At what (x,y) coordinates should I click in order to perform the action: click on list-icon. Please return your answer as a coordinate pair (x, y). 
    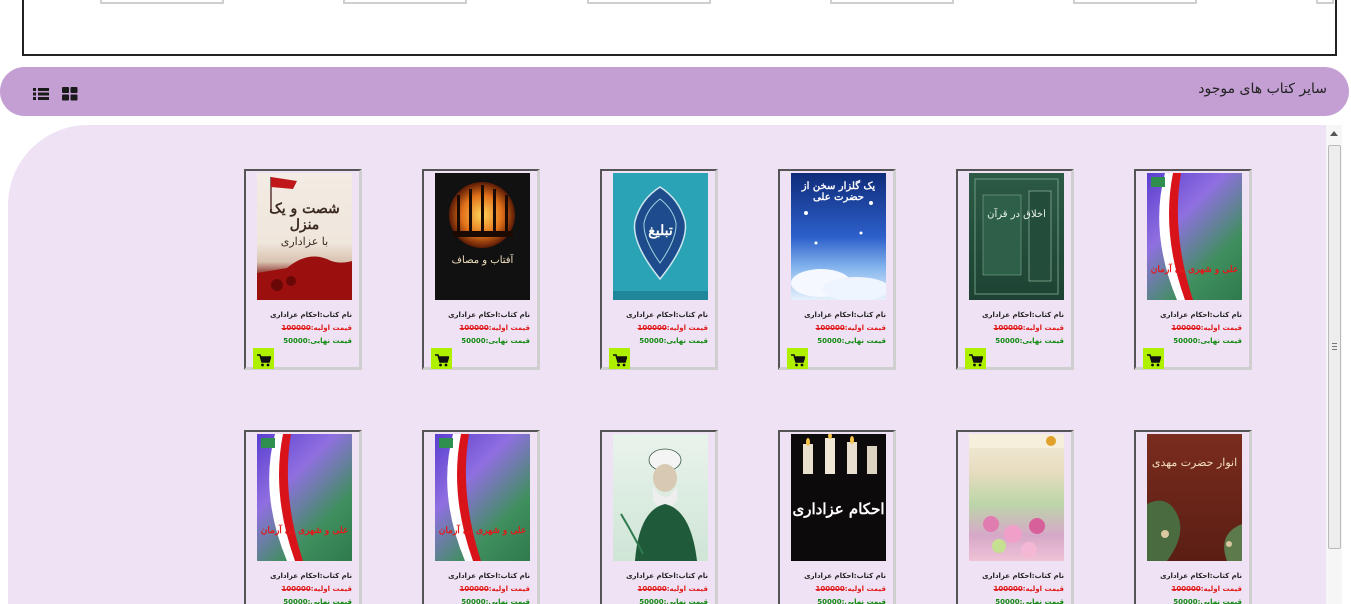
    Looking at the image, I should click on (41, 94).